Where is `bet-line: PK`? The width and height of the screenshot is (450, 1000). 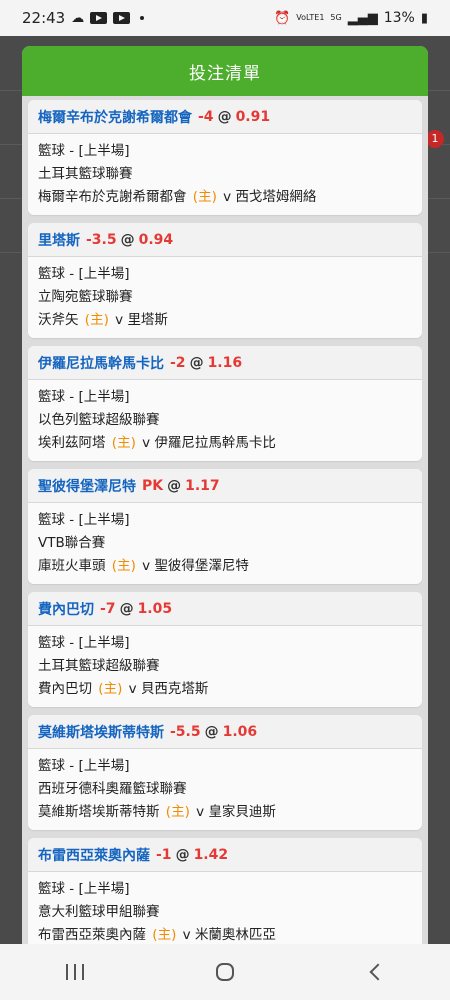
bet-line: PK is located at coordinates (153, 485).